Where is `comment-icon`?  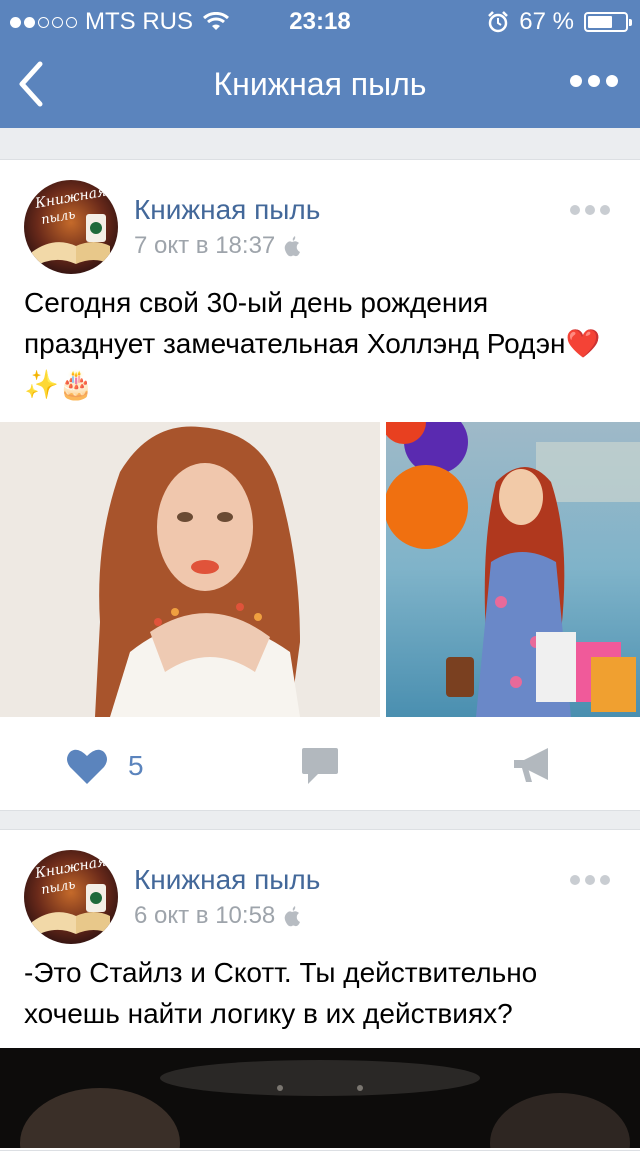
comment-icon is located at coordinates (320, 766).